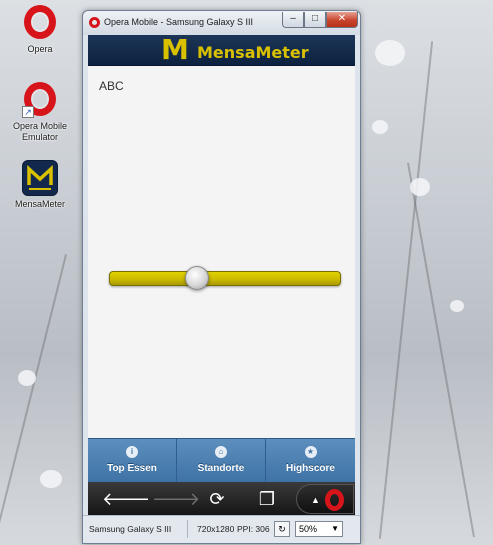 The height and width of the screenshot is (545, 493). I want to click on window-title: Opera Mobile - Samsung Galaxy S III, so click(179, 22).